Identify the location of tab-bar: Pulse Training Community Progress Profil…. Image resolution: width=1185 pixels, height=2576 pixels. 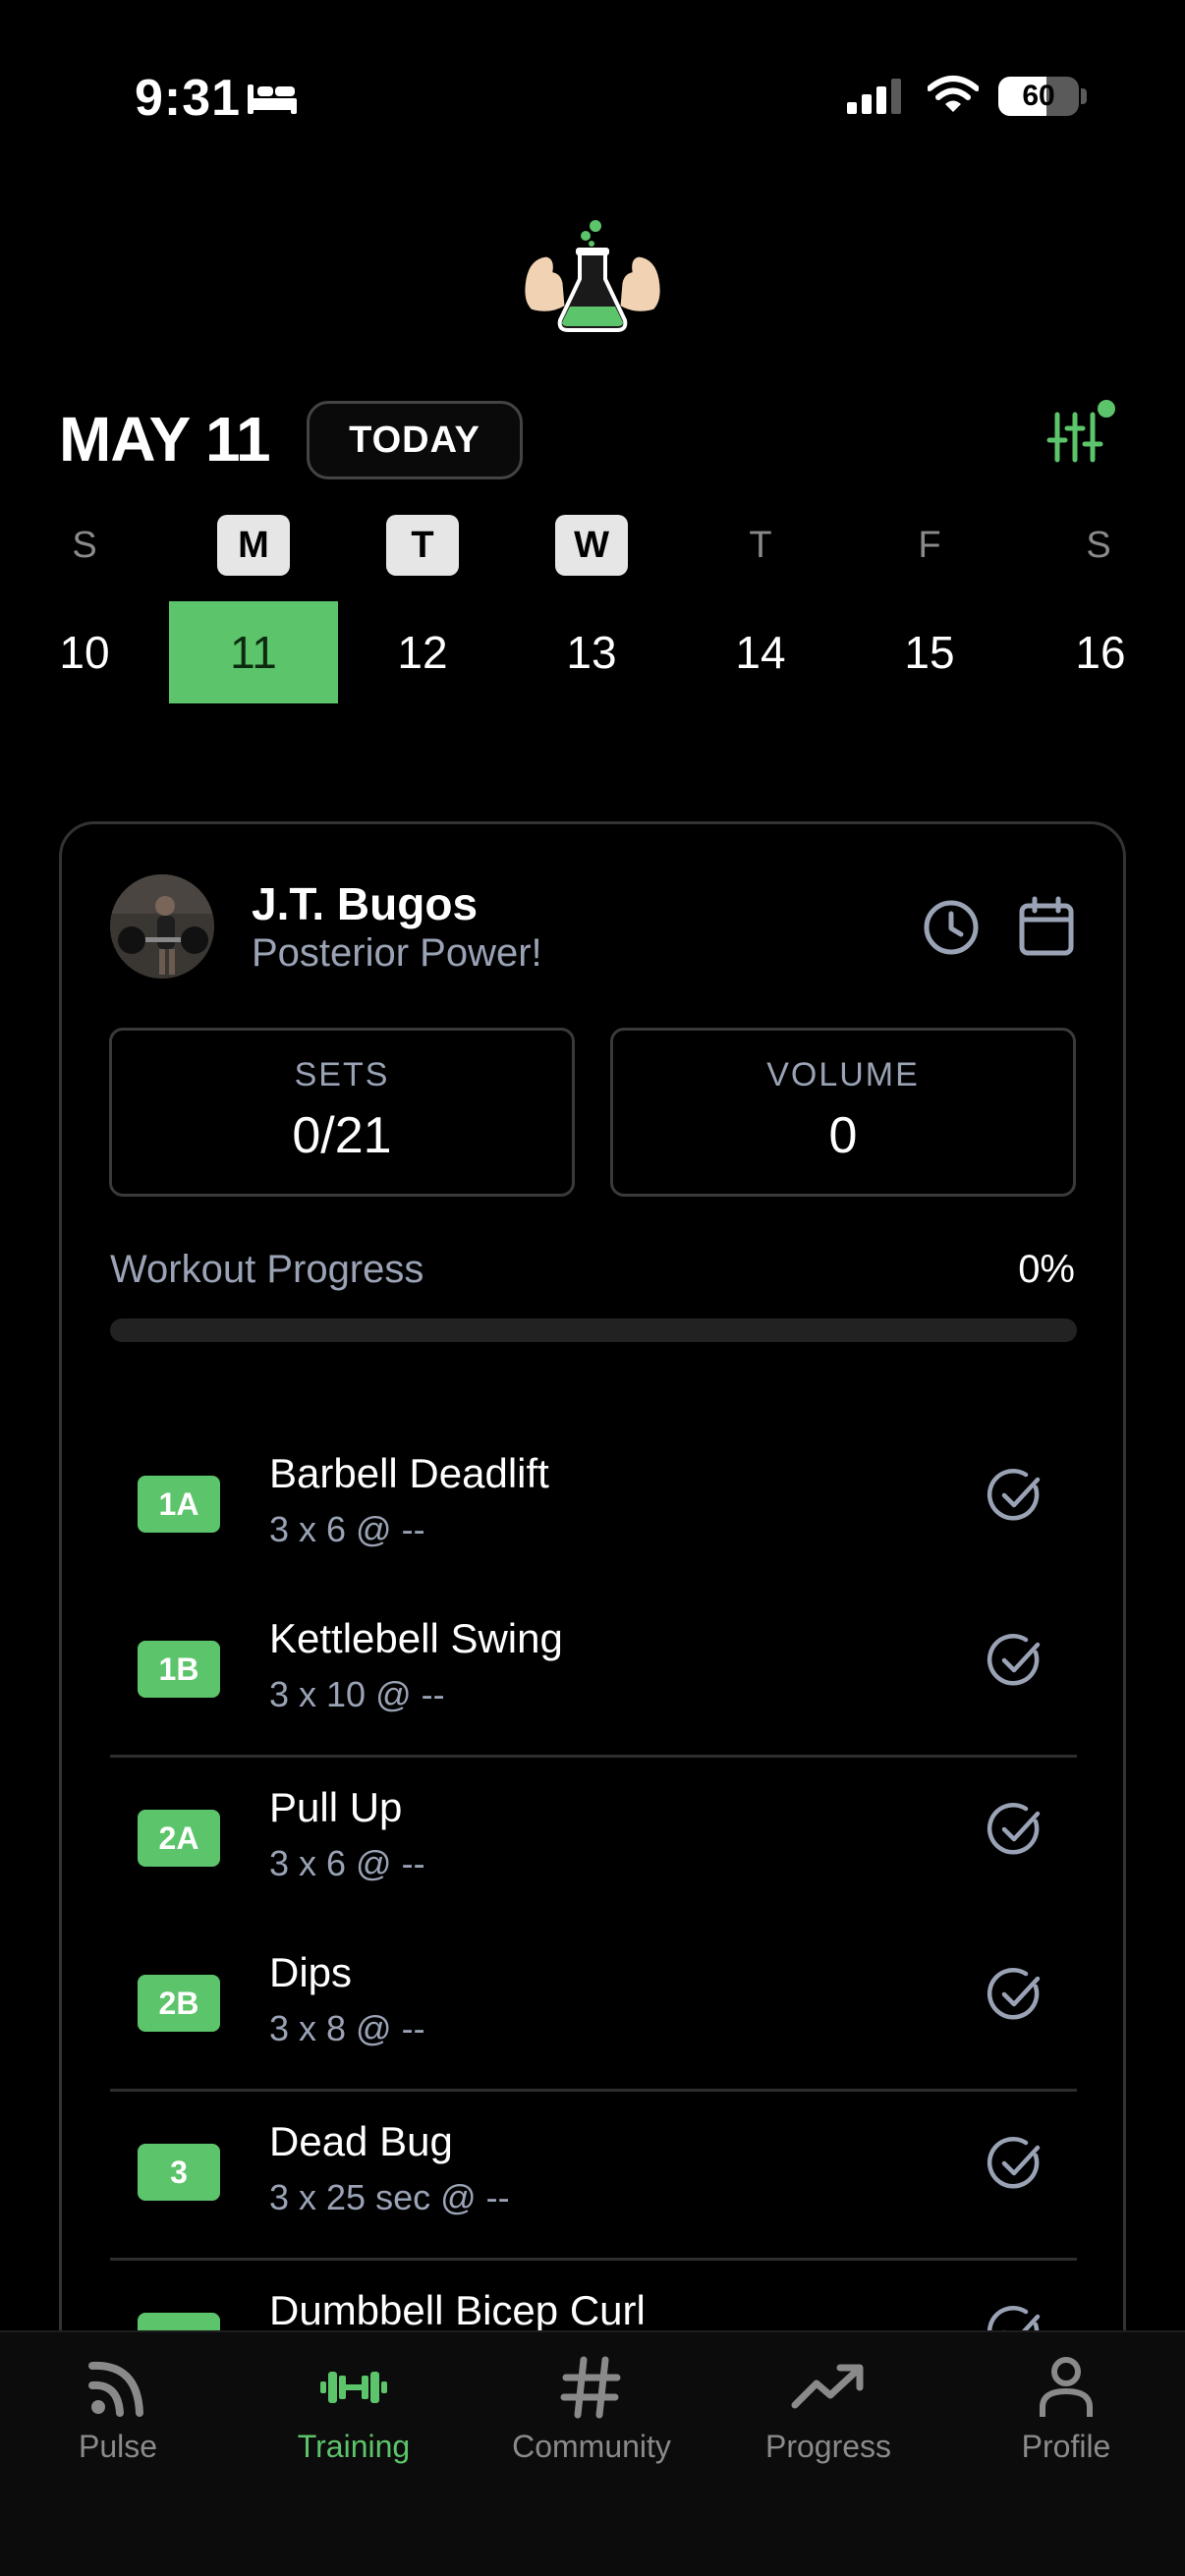
(592, 2453).